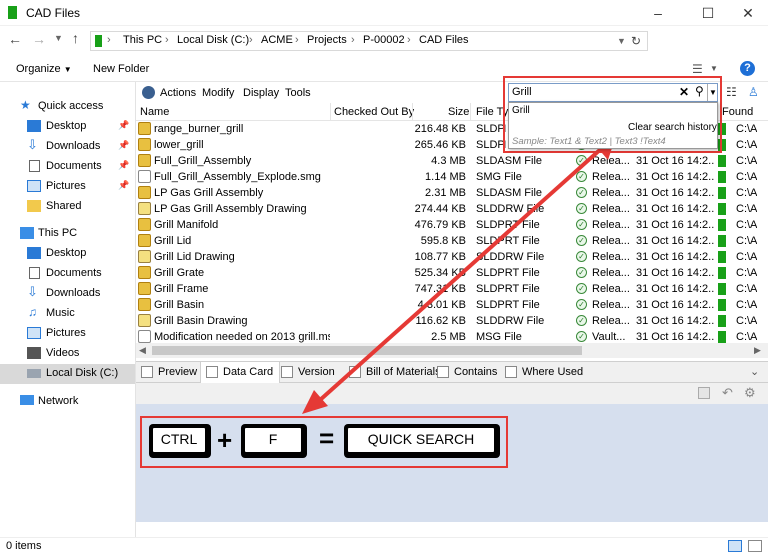 This screenshot has height=555, width=768. Describe the element at coordinates (521, 110) in the screenshot. I see `search-history-item: Grill` at that location.